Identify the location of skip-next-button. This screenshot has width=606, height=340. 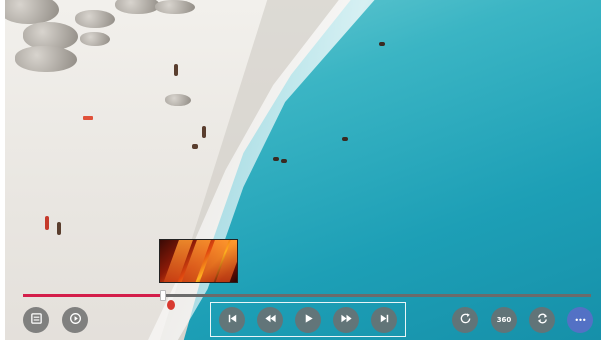
(384, 320).